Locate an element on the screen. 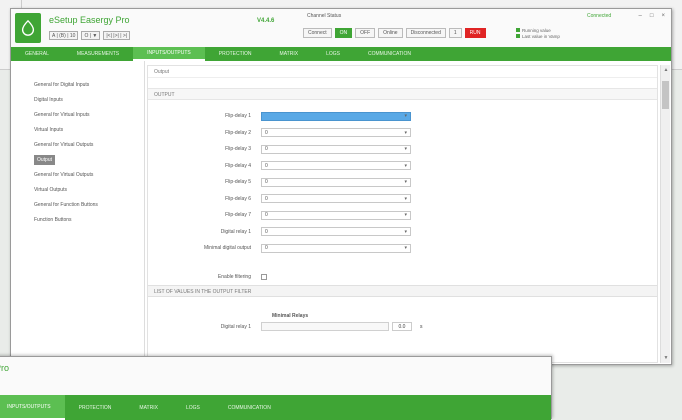  scroll-down-icon: ▼ is located at coordinates (666, 358).